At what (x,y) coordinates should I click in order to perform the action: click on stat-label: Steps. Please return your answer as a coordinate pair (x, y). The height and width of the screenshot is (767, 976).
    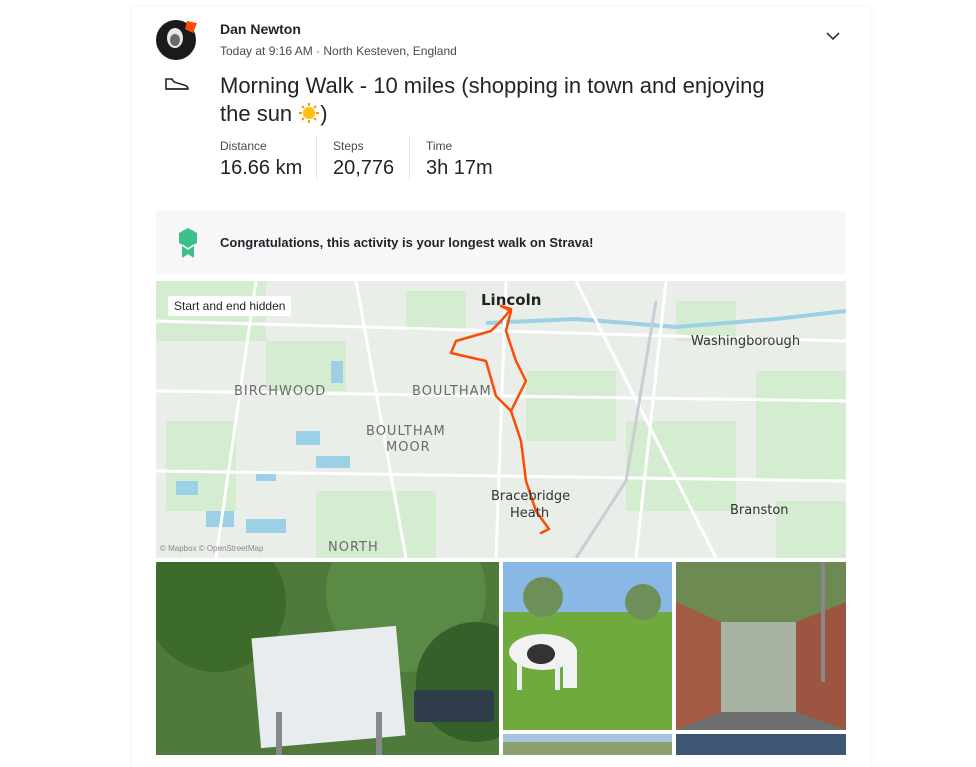
    Looking at the image, I should click on (348, 146).